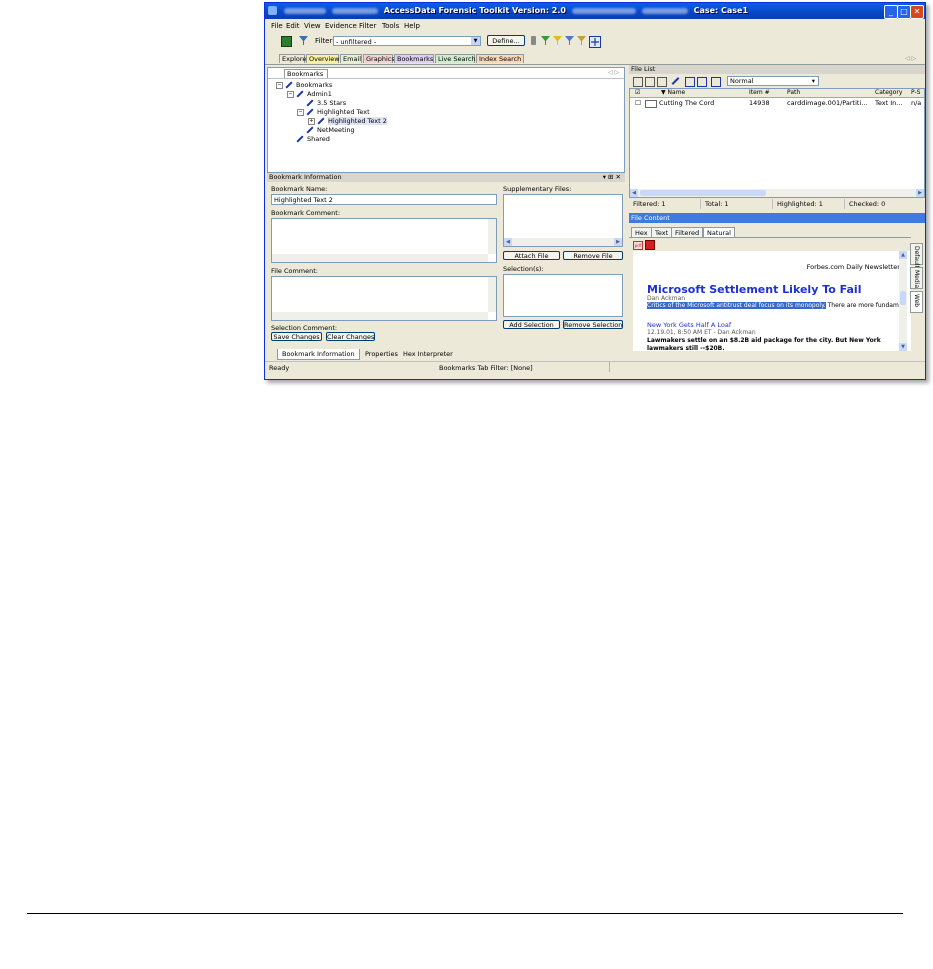  Describe the element at coordinates (351, 58) in the screenshot. I see `tab-email: Email` at that location.